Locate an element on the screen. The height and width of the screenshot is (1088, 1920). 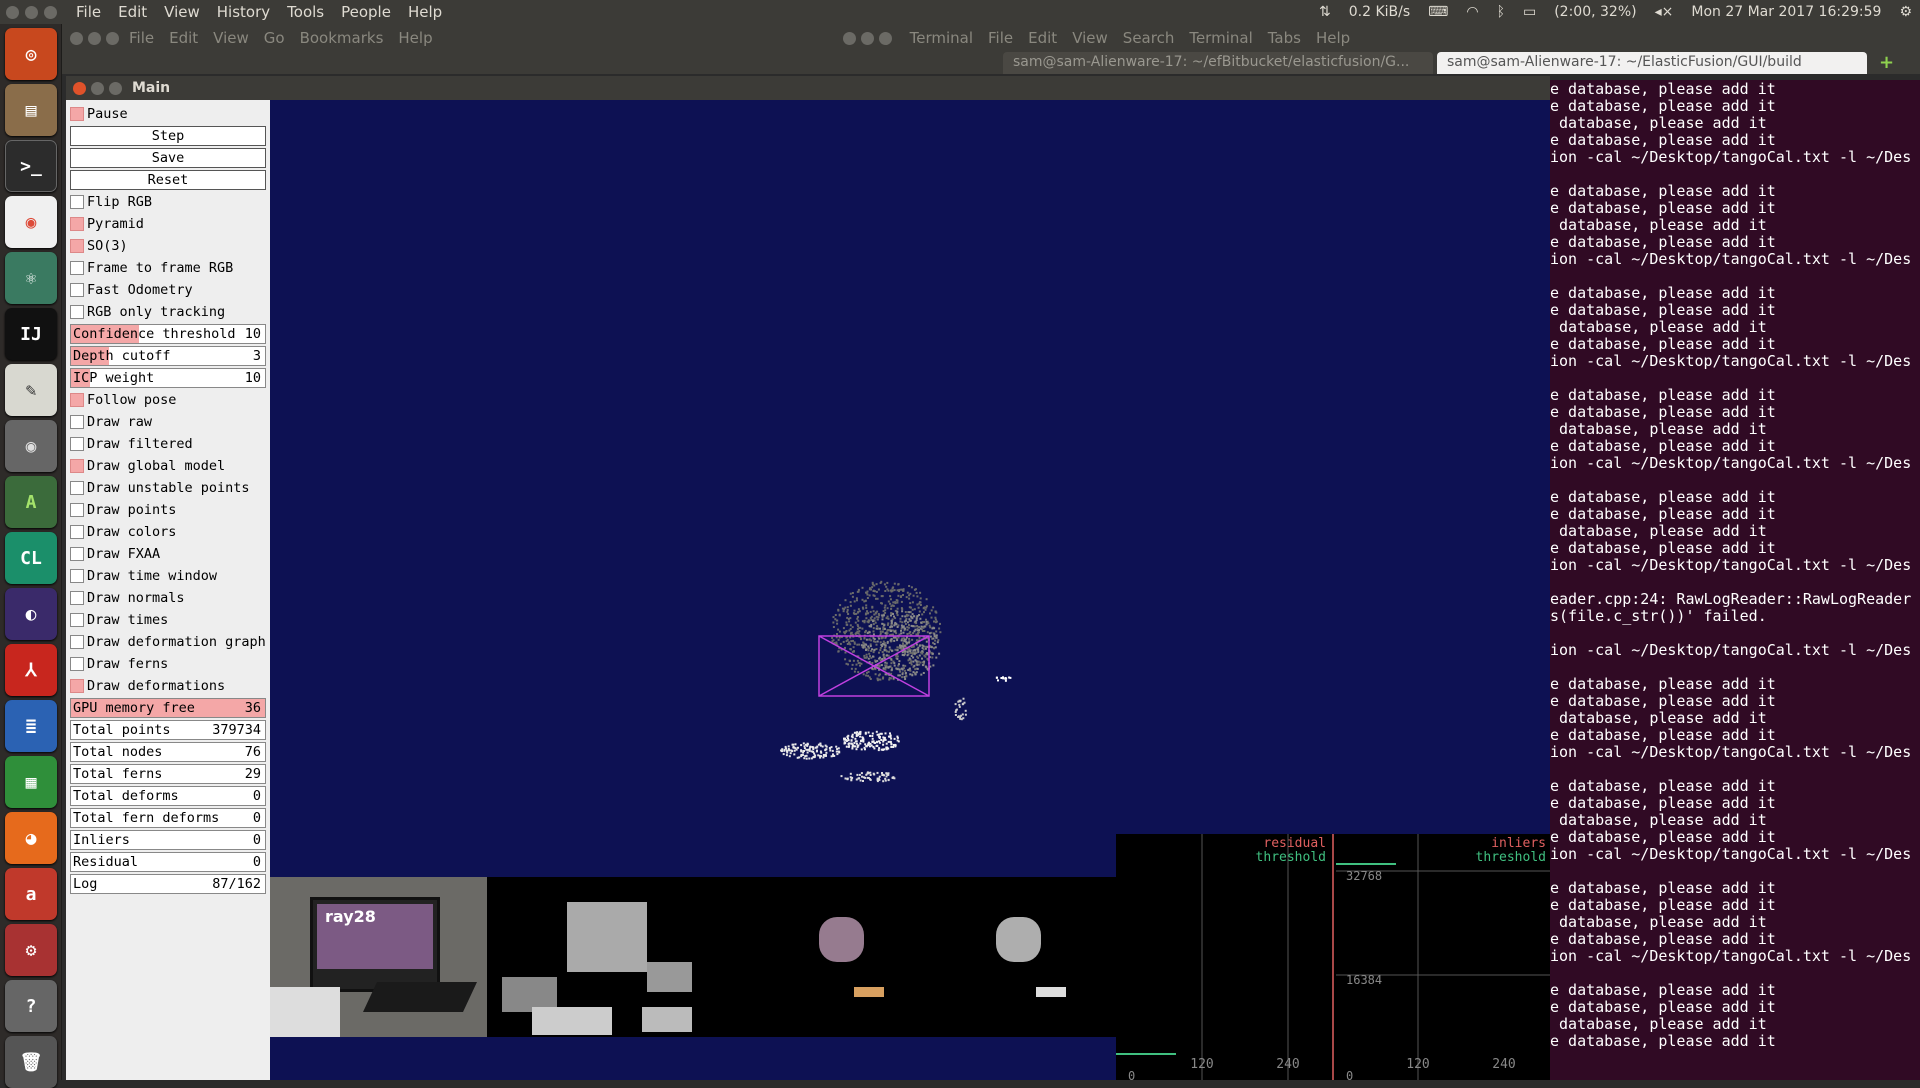
draw-raw-checkbox: Draw raw is located at coordinates (168, 422).